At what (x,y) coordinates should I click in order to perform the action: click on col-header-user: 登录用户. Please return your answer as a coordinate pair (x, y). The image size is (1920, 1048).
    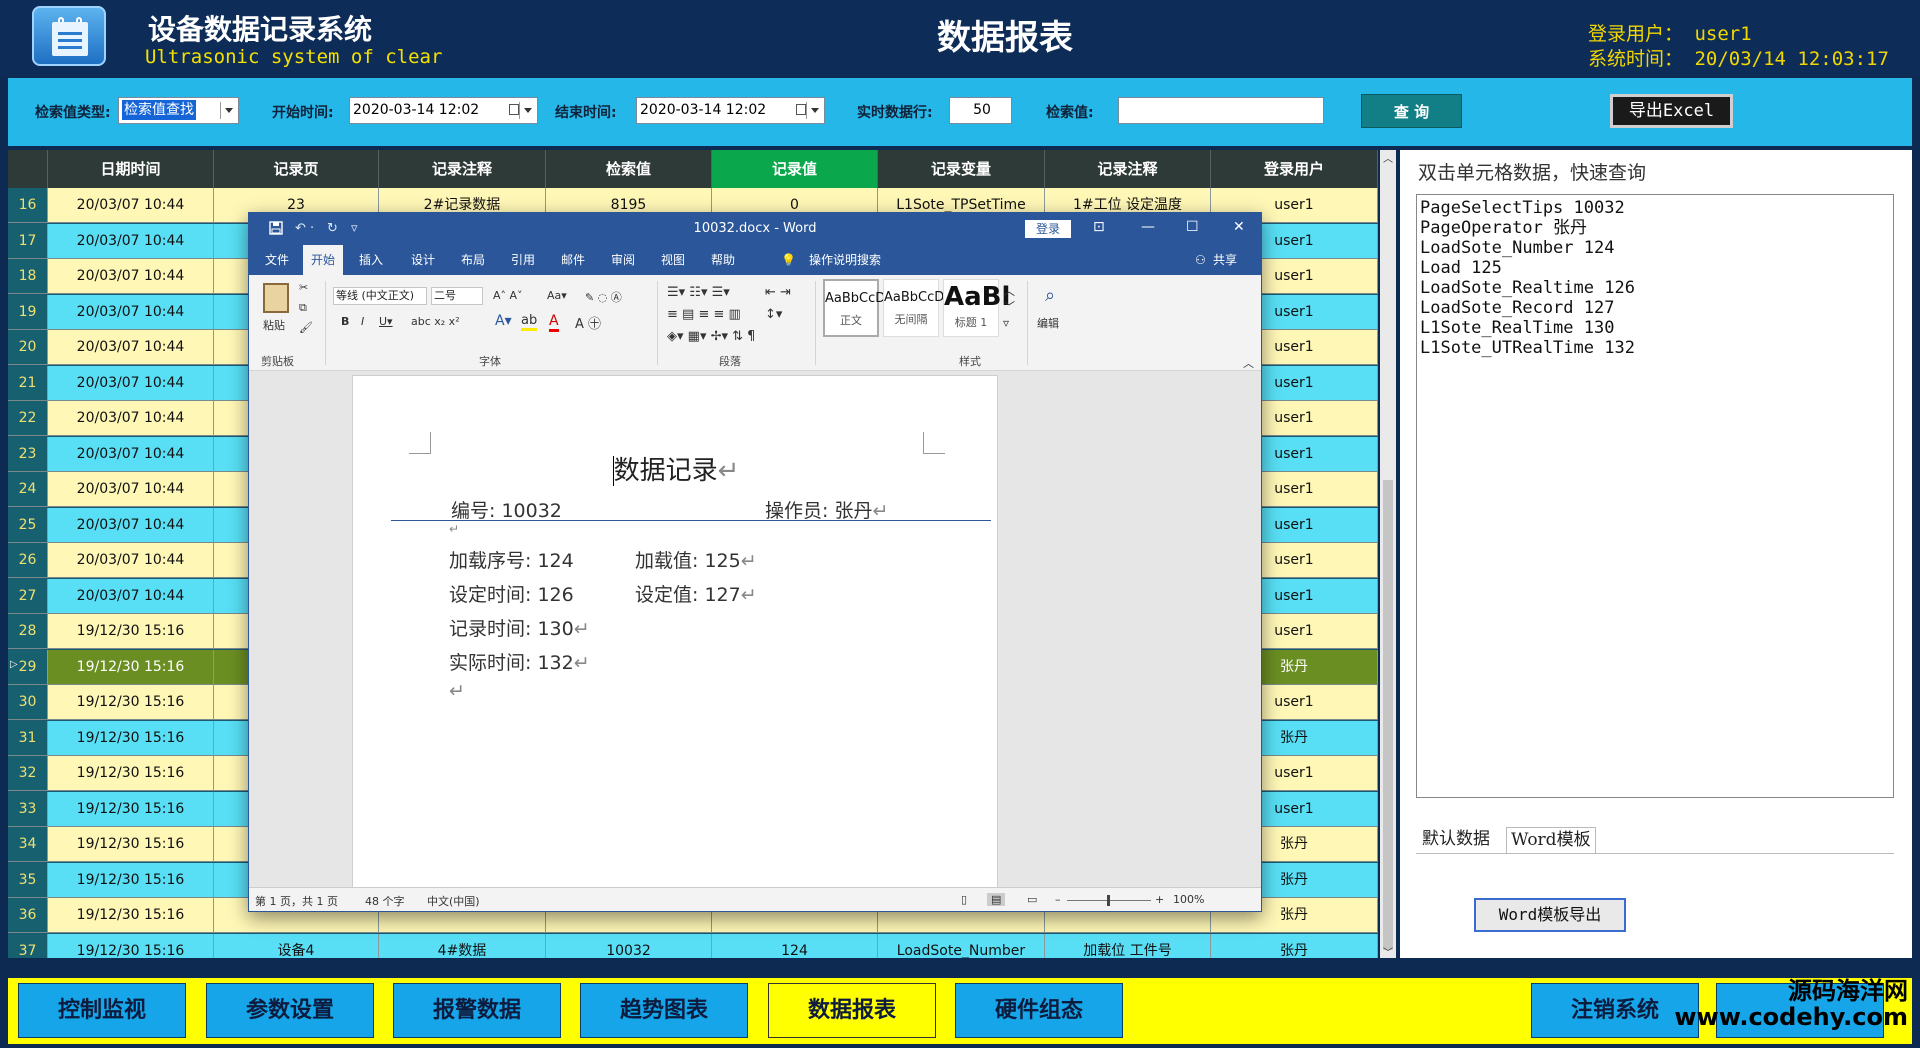
    Looking at the image, I should click on (1294, 169).